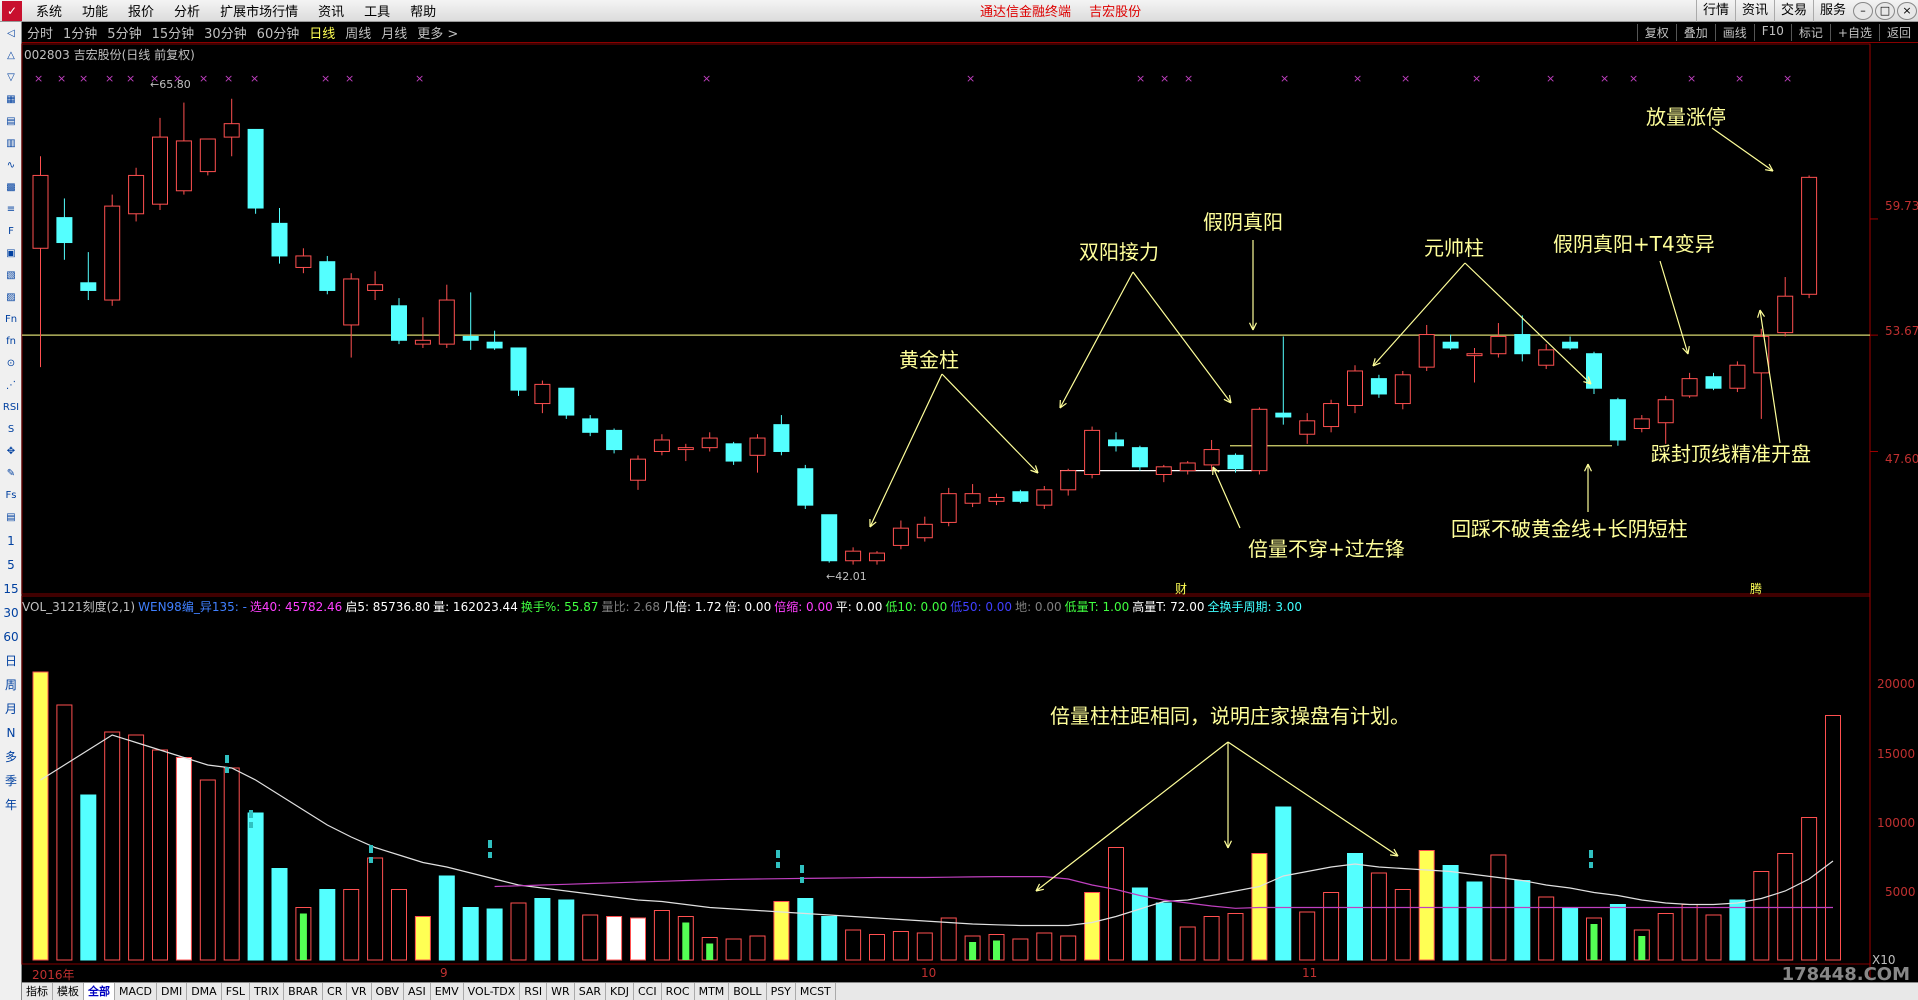  What do you see at coordinates (417, 991) in the screenshot?
I see `indicator-tab: ASI` at bounding box center [417, 991].